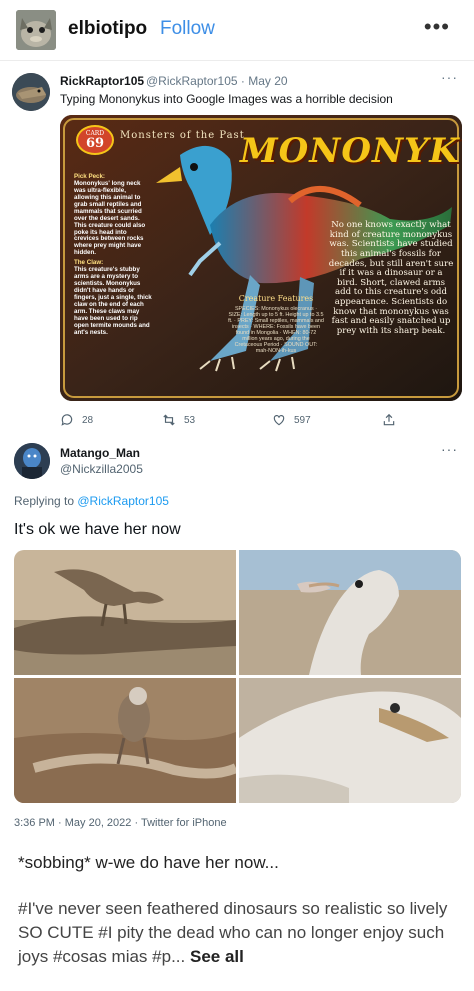  Describe the element at coordinates (449, 449) in the screenshot. I see `reply-more-icon: ···` at that location.